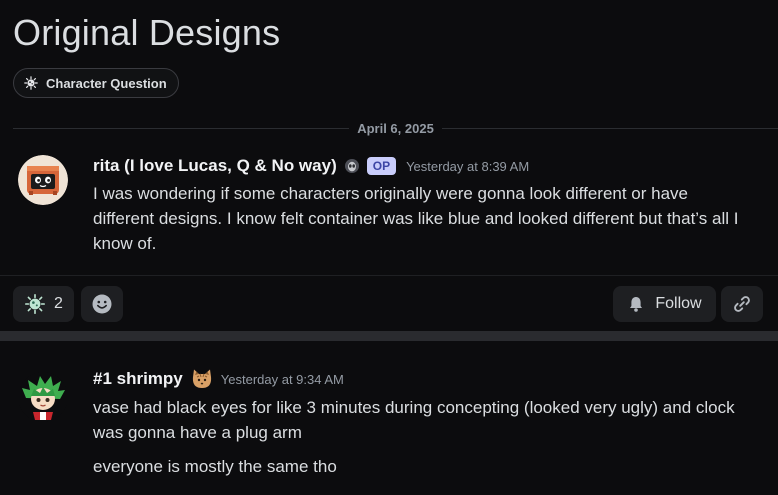  What do you see at coordinates (147, 32) in the screenshot?
I see `post-title: Original Designs` at bounding box center [147, 32].